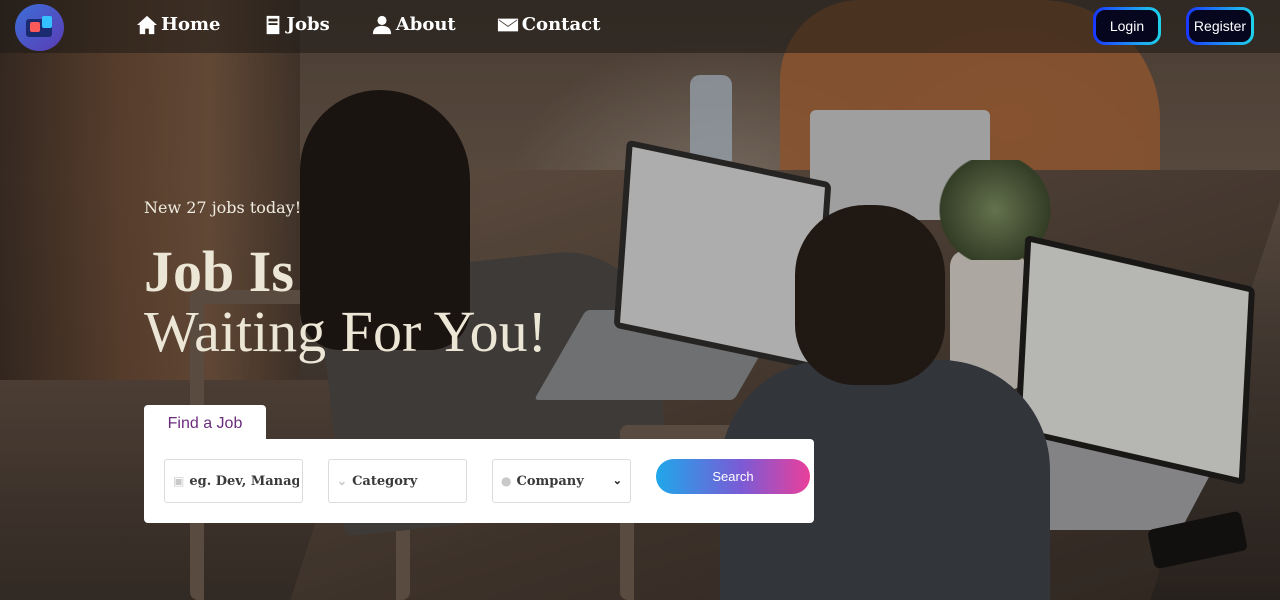  Describe the element at coordinates (244, 481) in the screenshot. I see `keyword-input` at that location.